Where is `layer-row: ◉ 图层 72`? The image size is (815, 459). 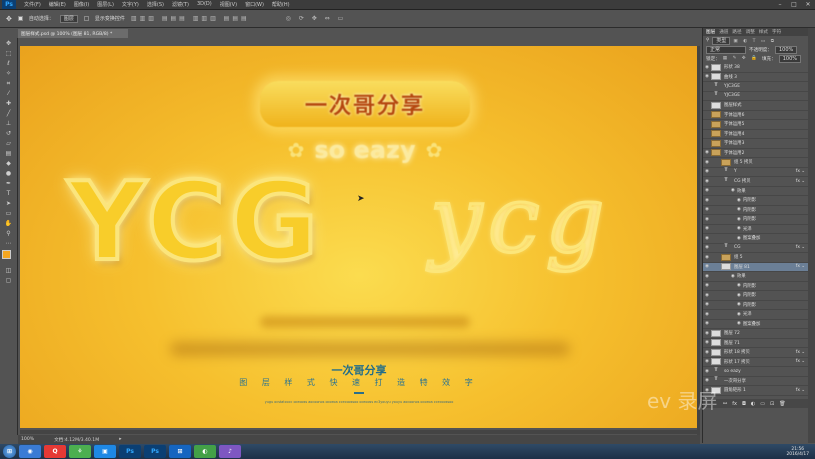 layer-row: ◉ 图层 72 is located at coordinates (755, 334).